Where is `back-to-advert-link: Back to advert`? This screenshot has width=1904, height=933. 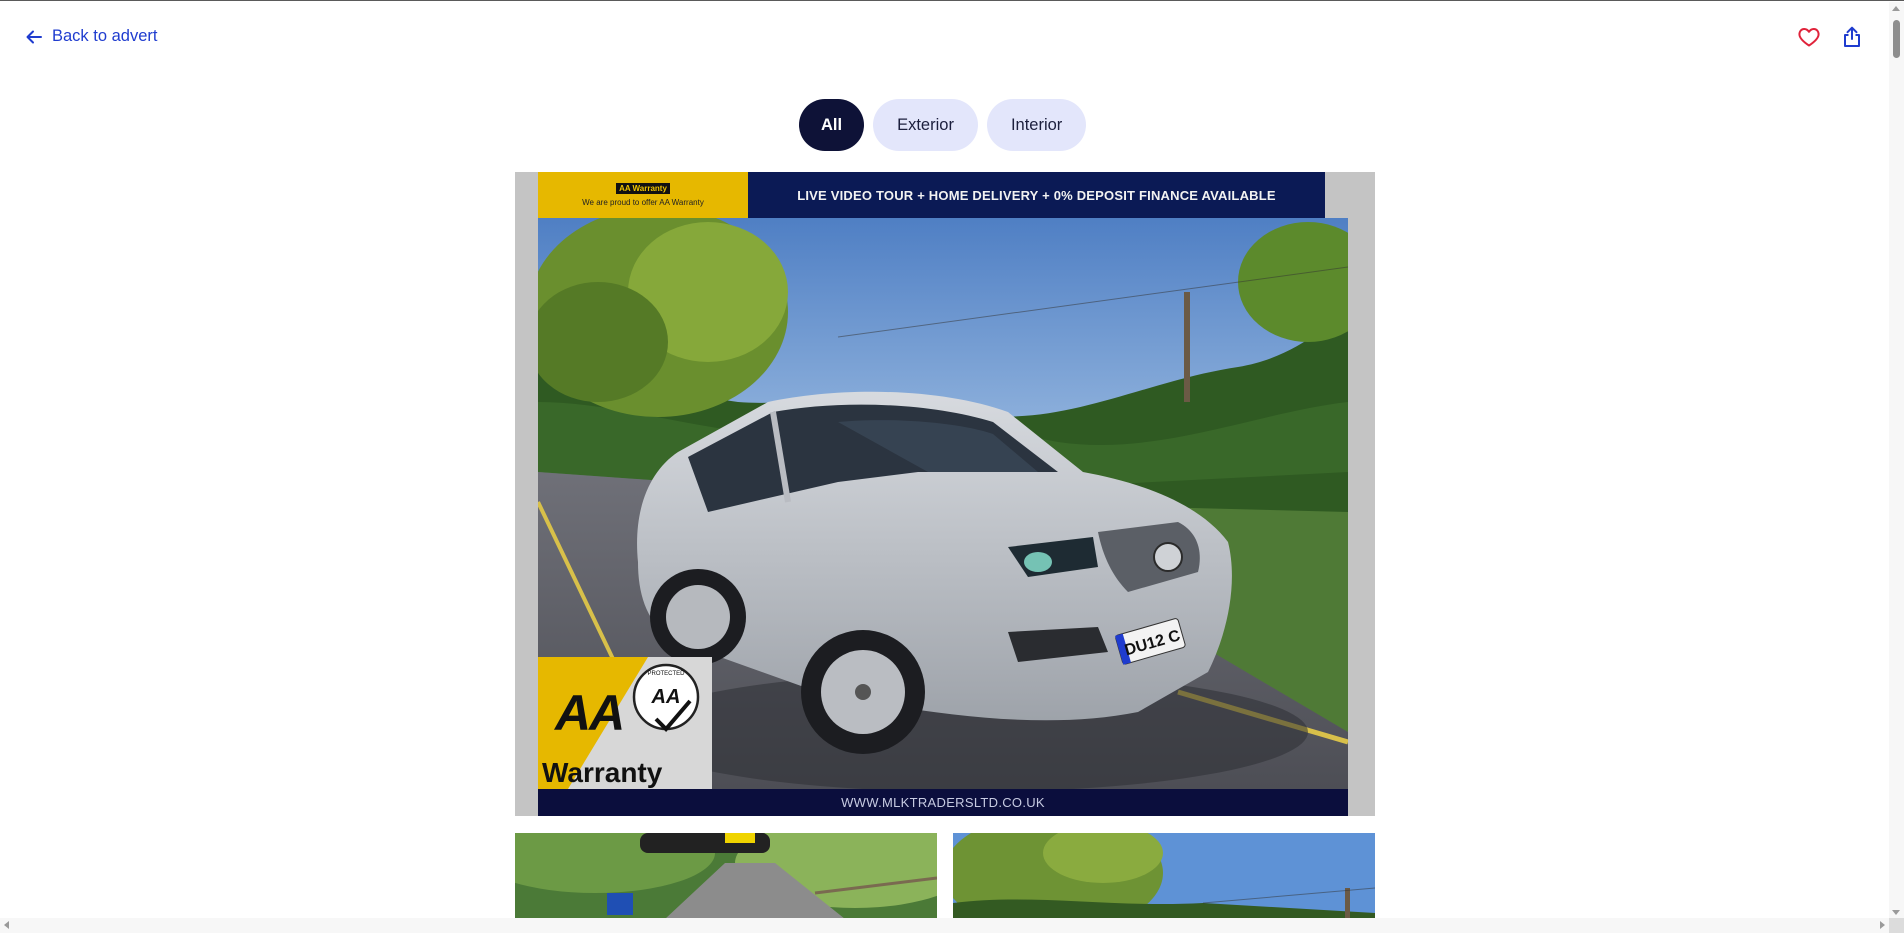 back-to-advert-link: Back to advert is located at coordinates (91, 36).